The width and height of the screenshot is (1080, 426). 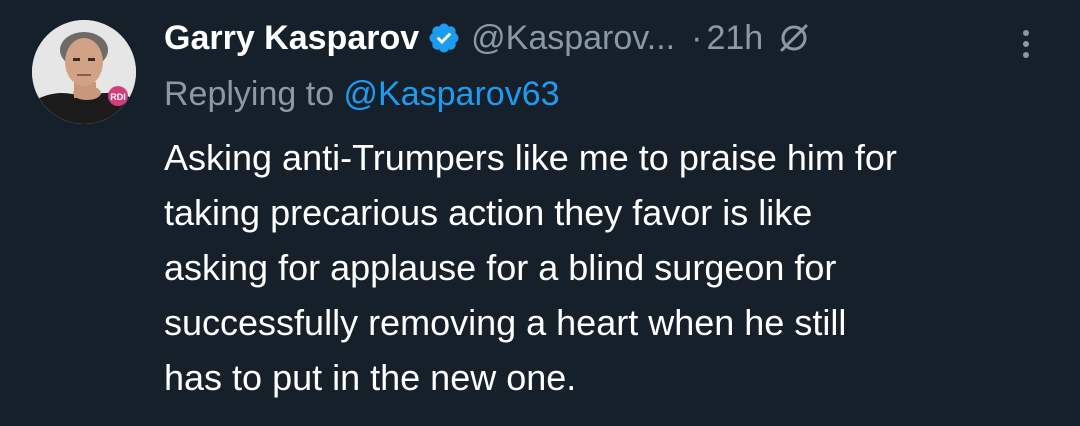 What do you see at coordinates (291, 38) in the screenshot?
I see `display-name: Garry Kasparov` at bounding box center [291, 38].